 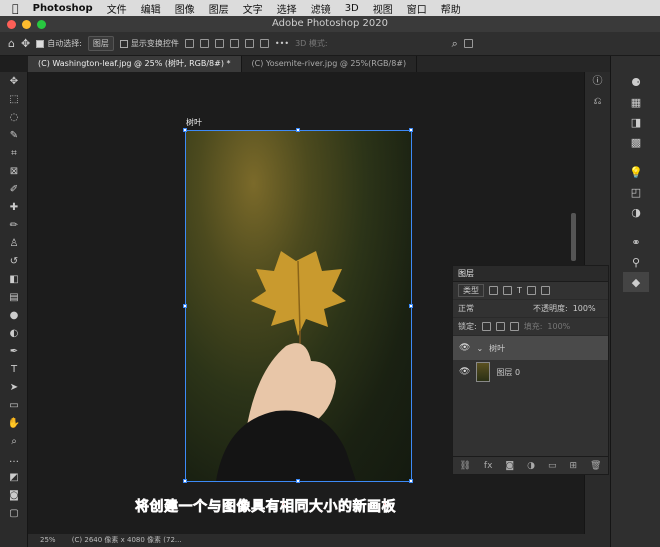 I want to click on search-icon: ⌕, so click(x=455, y=44).